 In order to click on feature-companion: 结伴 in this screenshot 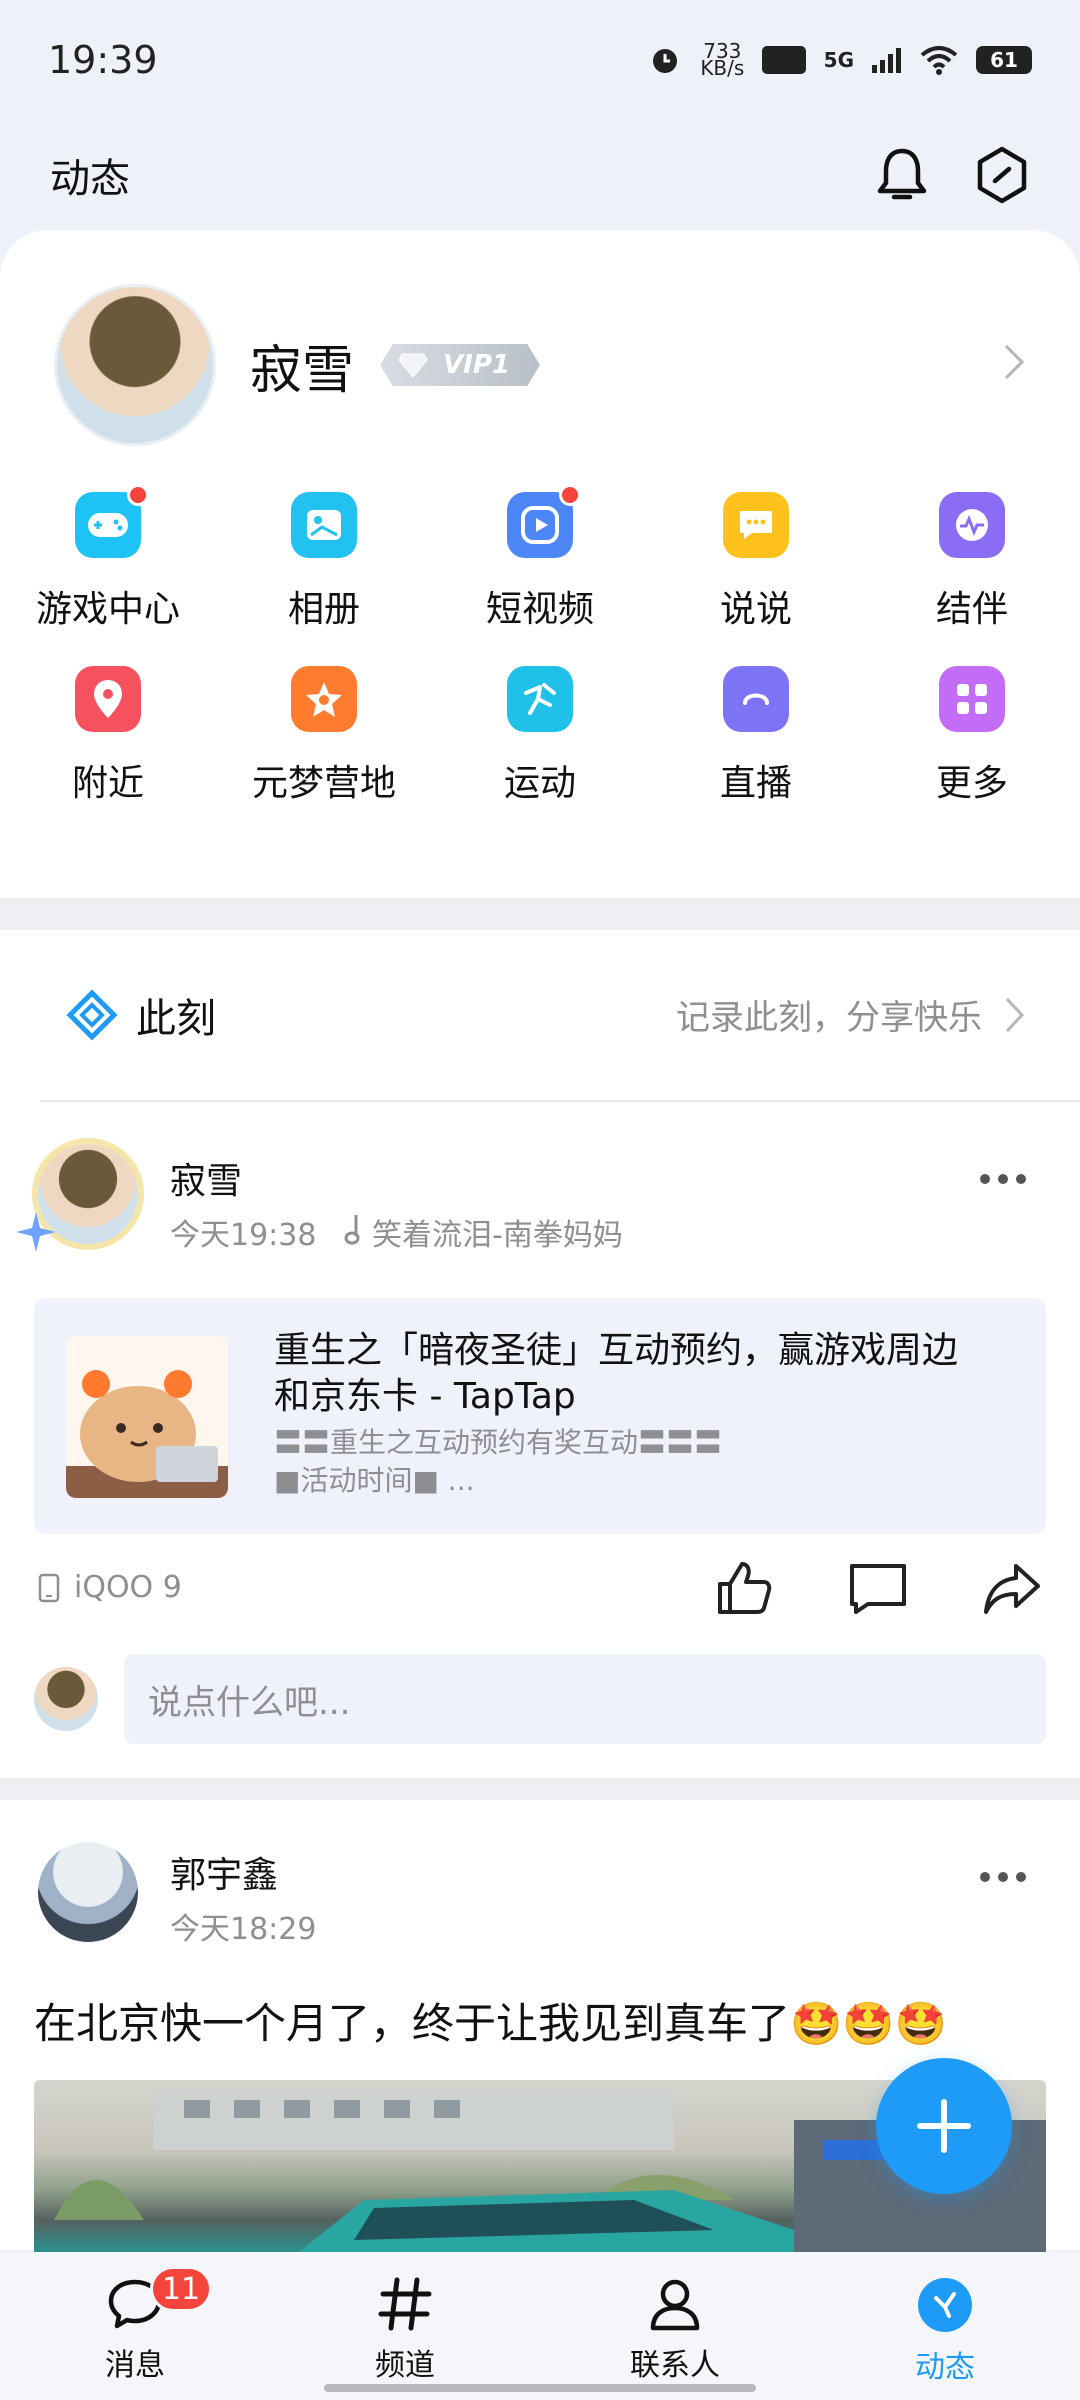, I will do `click(972, 562)`.